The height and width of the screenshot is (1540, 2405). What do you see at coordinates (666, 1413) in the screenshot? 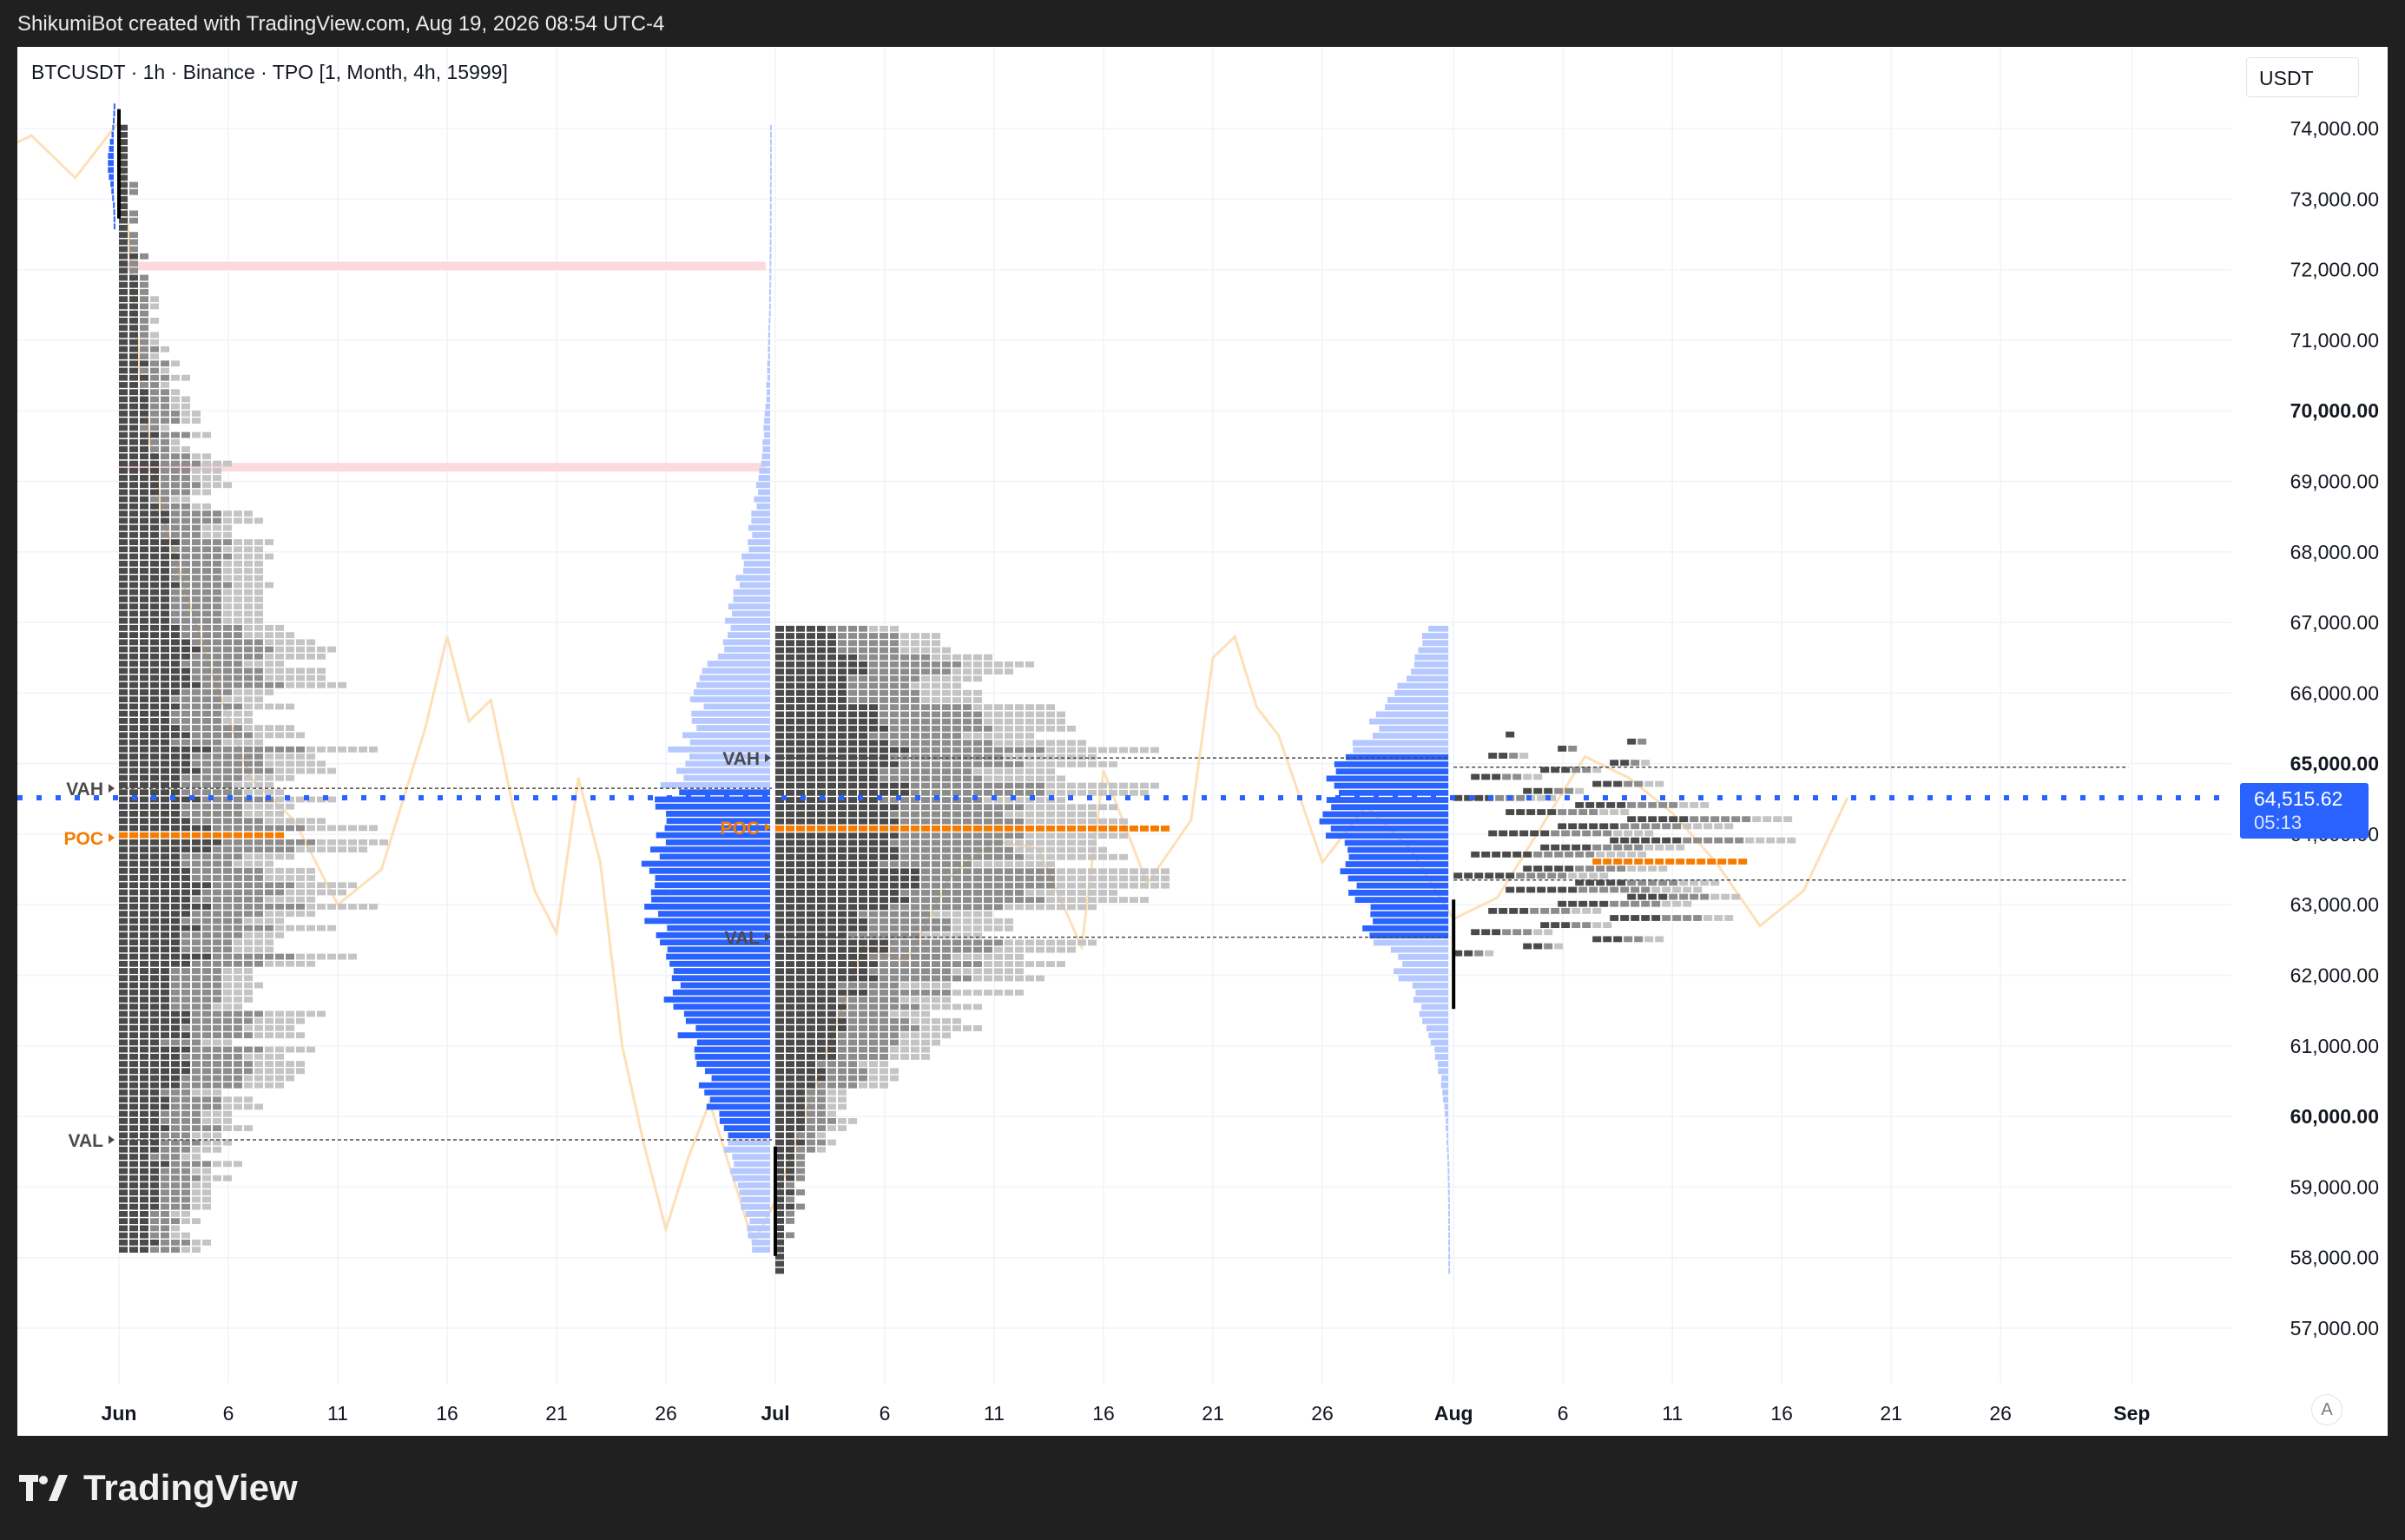
I see `time-tick-label: 26` at bounding box center [666, 1413].